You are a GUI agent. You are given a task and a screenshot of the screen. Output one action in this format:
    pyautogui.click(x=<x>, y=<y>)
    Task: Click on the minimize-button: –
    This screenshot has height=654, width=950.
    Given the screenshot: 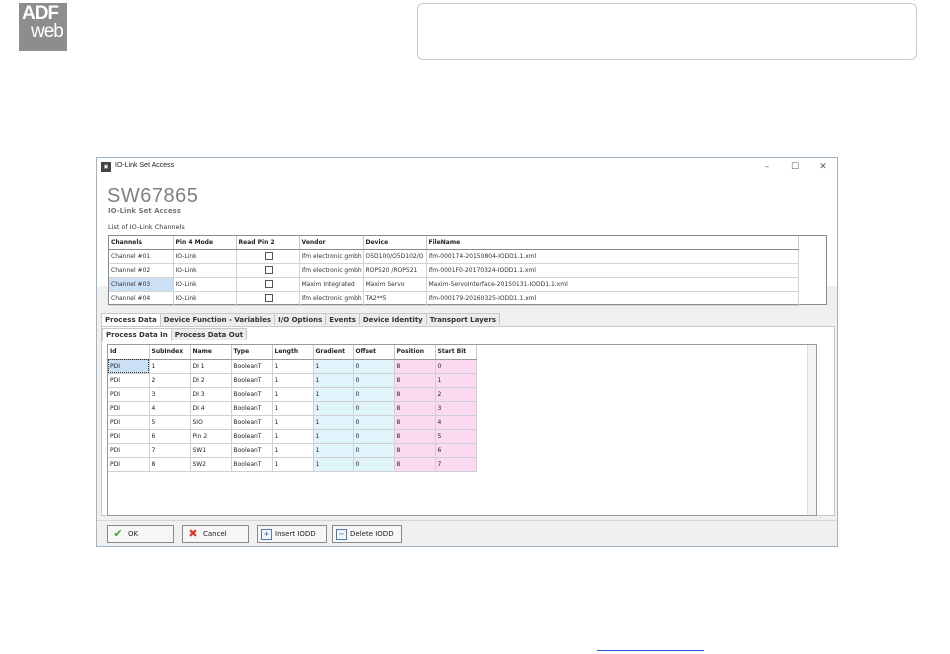 What is the action you would take?
    pyautogui.click(x=767, y=167)
    